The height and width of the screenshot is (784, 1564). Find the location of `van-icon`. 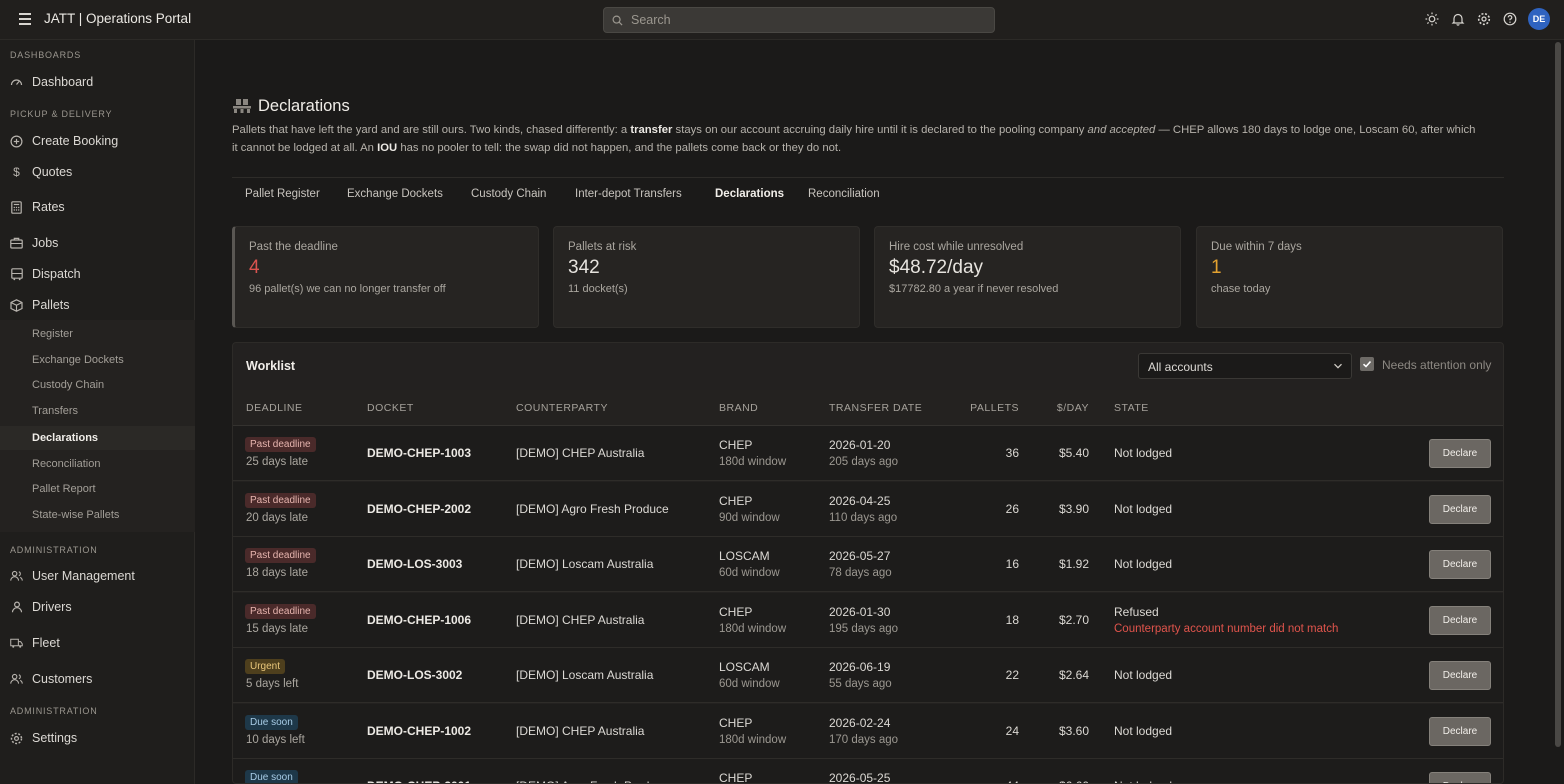

van-icon is located at coordinates (16, 643).